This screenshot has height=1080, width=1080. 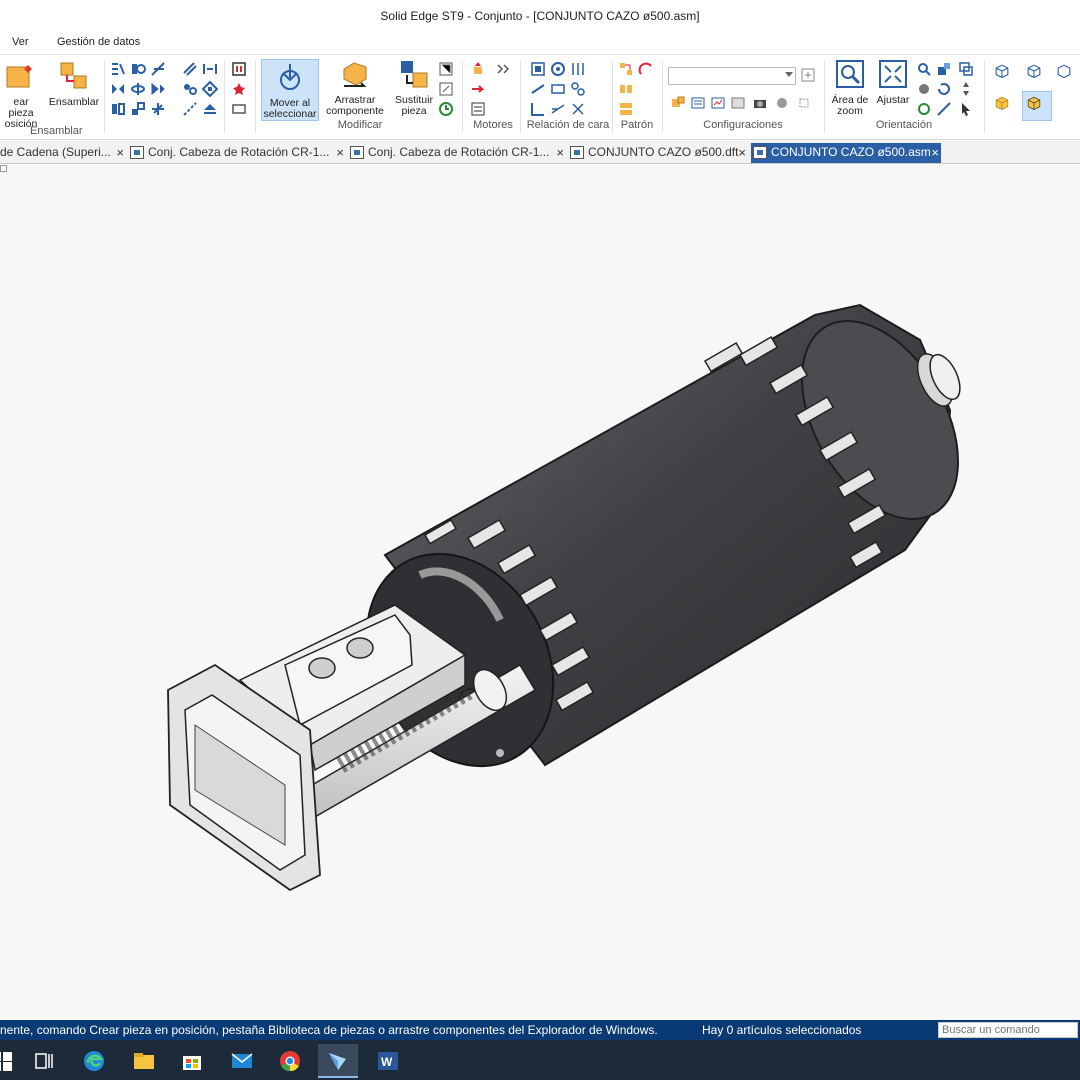 I want to click on replace-part-icon, so click(x=414, y=74).